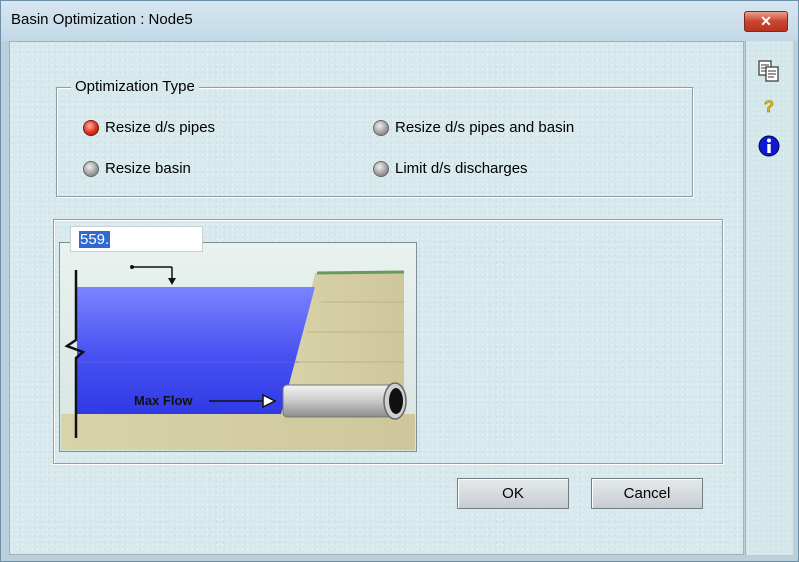  What do you see at coordinates (136, 239) in the screenshot?
I see `node-value-field: 559.` at bounding box center [136, 239].